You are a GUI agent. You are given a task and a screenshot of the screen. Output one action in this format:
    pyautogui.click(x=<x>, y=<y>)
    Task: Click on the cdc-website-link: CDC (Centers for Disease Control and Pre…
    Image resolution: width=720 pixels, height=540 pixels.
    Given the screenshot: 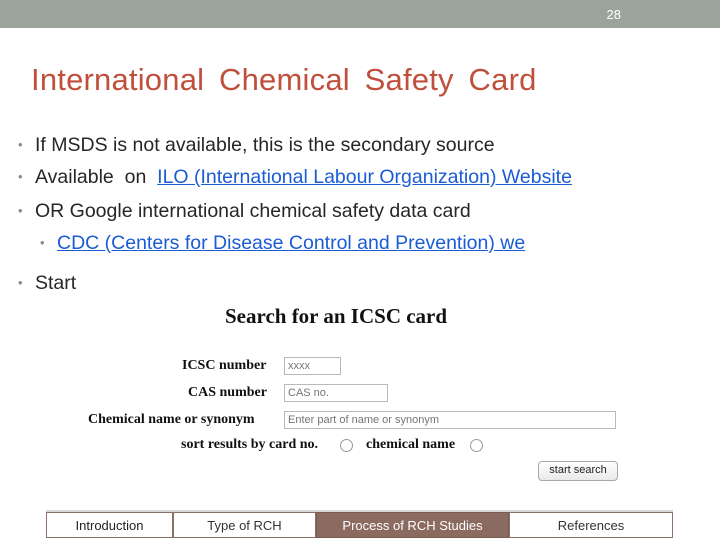 What is the action you would take?
    pyautogui.click(x=291, y=243)
    